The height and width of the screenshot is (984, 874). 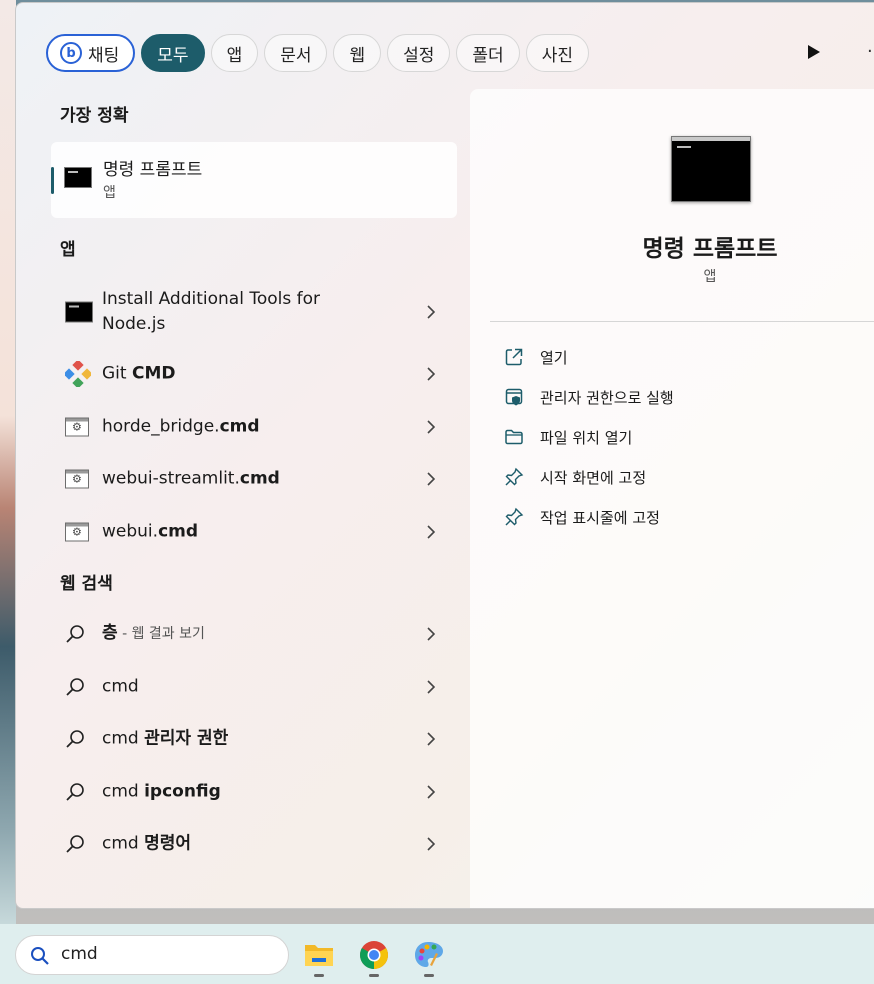 I want to click on action-open: 열기, so click(x=536, y=357).